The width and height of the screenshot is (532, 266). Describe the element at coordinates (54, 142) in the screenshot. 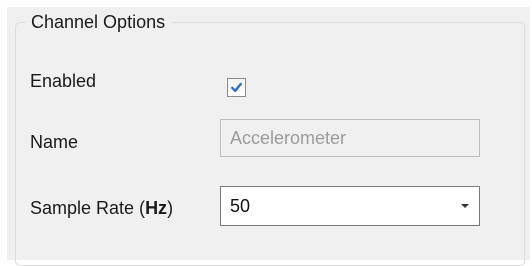

I see `name-label: Name` at that location.